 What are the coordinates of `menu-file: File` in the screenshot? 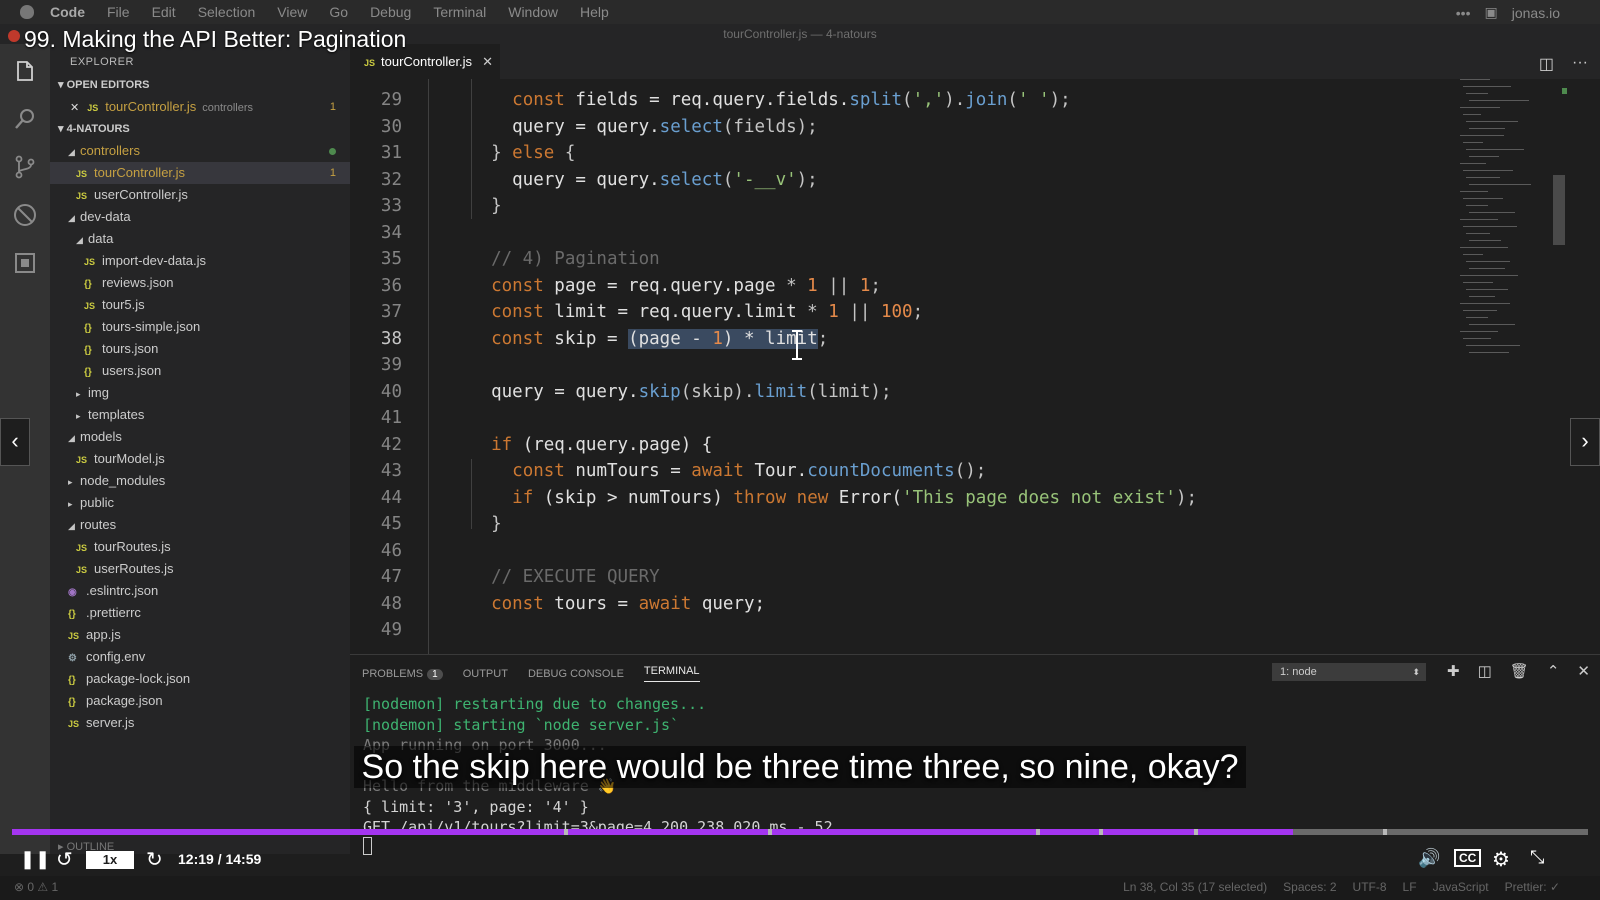 It's located at (118, 12).